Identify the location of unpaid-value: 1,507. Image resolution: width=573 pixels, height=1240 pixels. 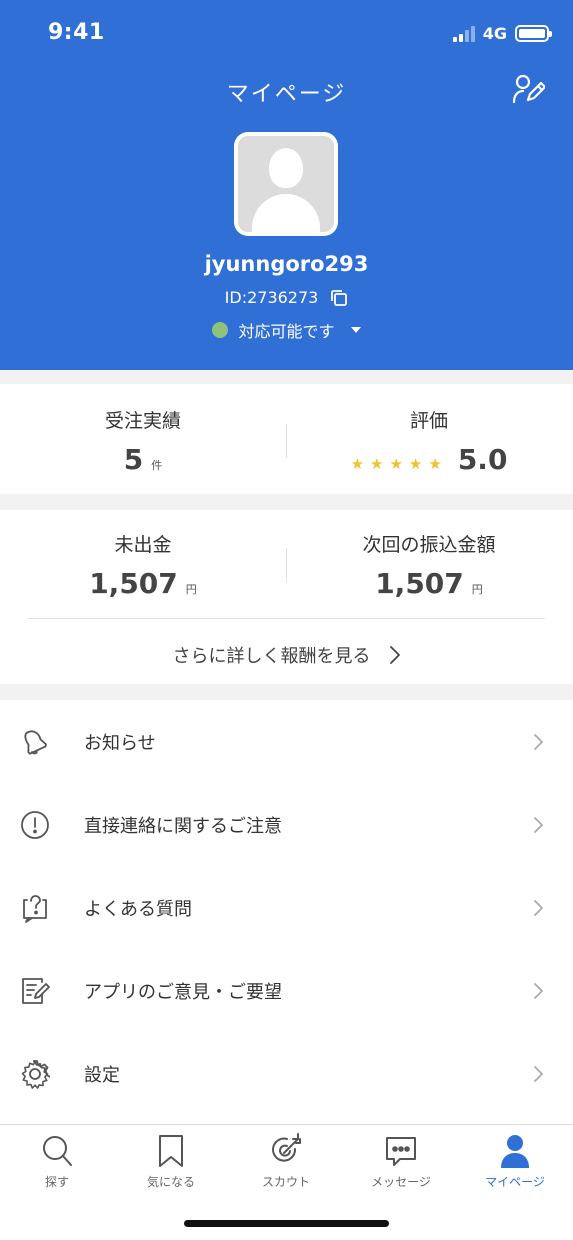
(133, 583).